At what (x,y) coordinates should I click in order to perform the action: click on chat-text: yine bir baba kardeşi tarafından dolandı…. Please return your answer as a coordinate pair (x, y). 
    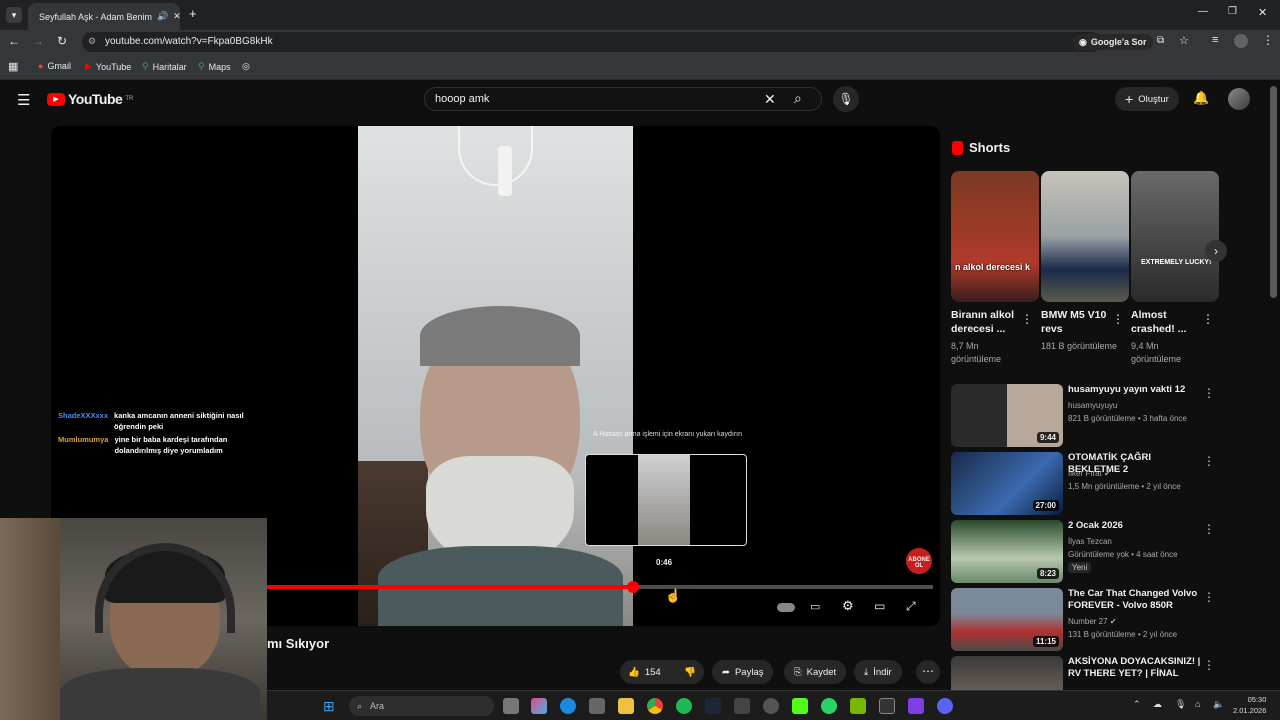
    Looking at the image, I should click on (171, 445).